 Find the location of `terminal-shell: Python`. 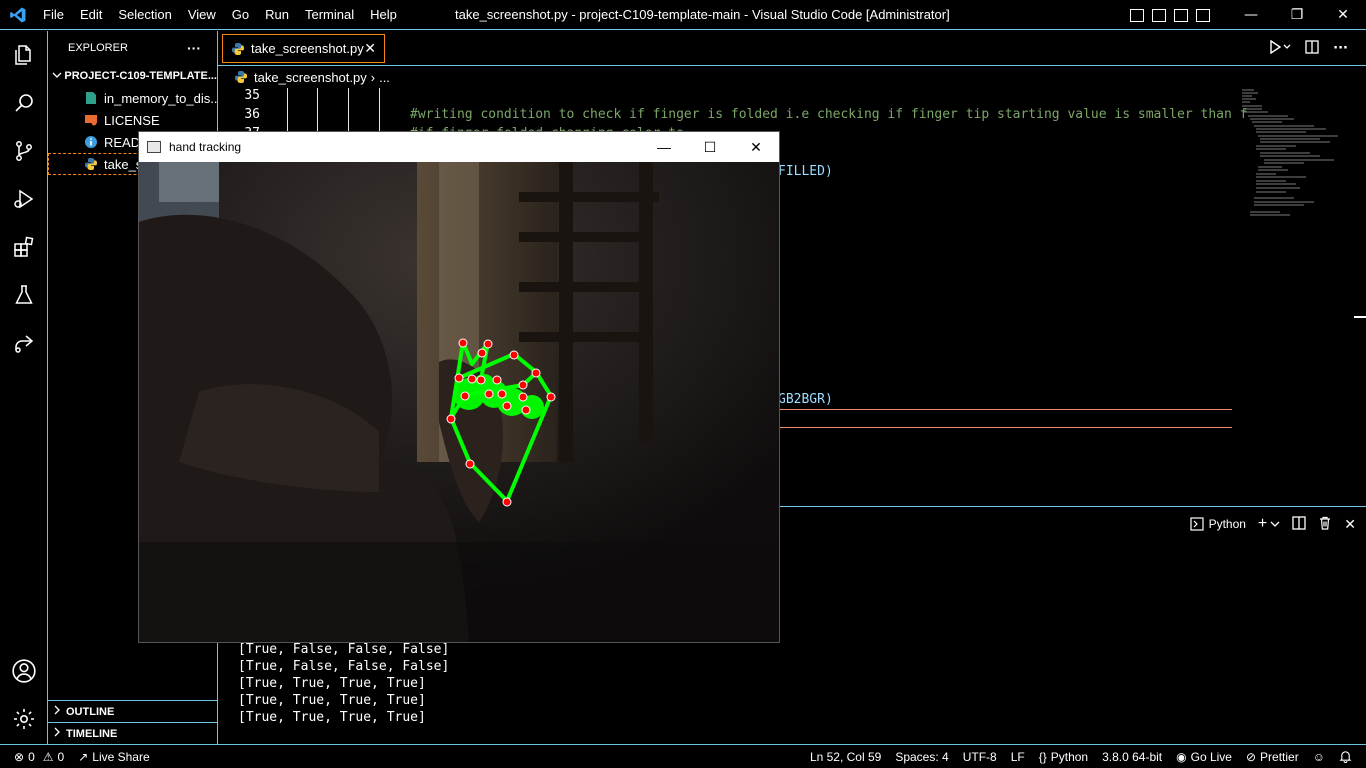

terminal-shell: Python is located at coordinates (1217, 524).